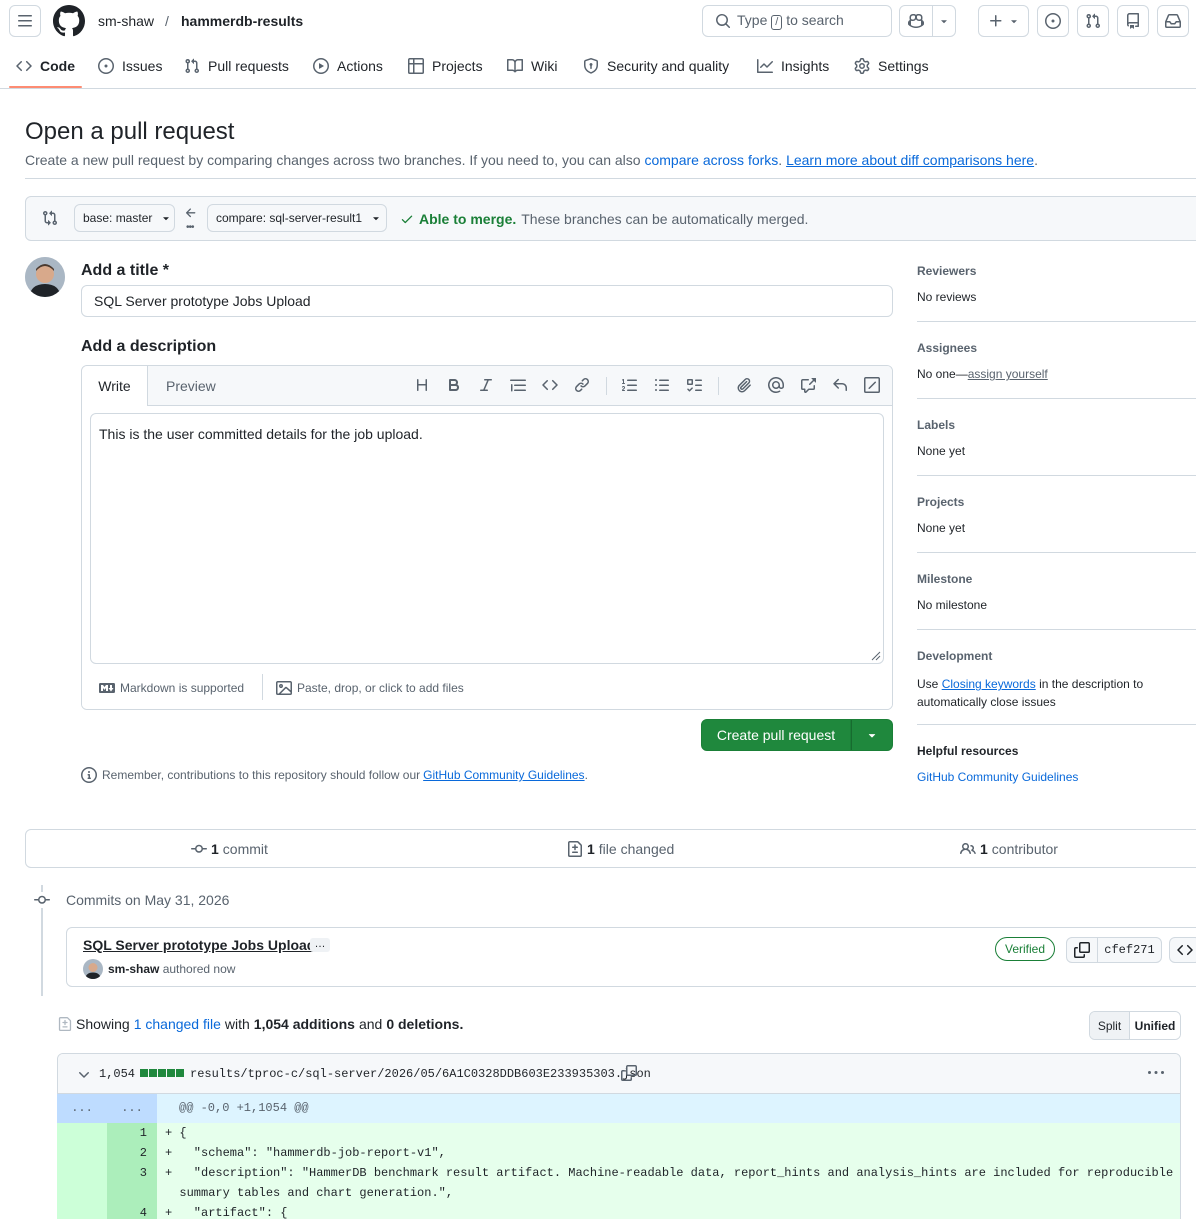  I want to click on new-line-number: 4, so click(132, 1211).